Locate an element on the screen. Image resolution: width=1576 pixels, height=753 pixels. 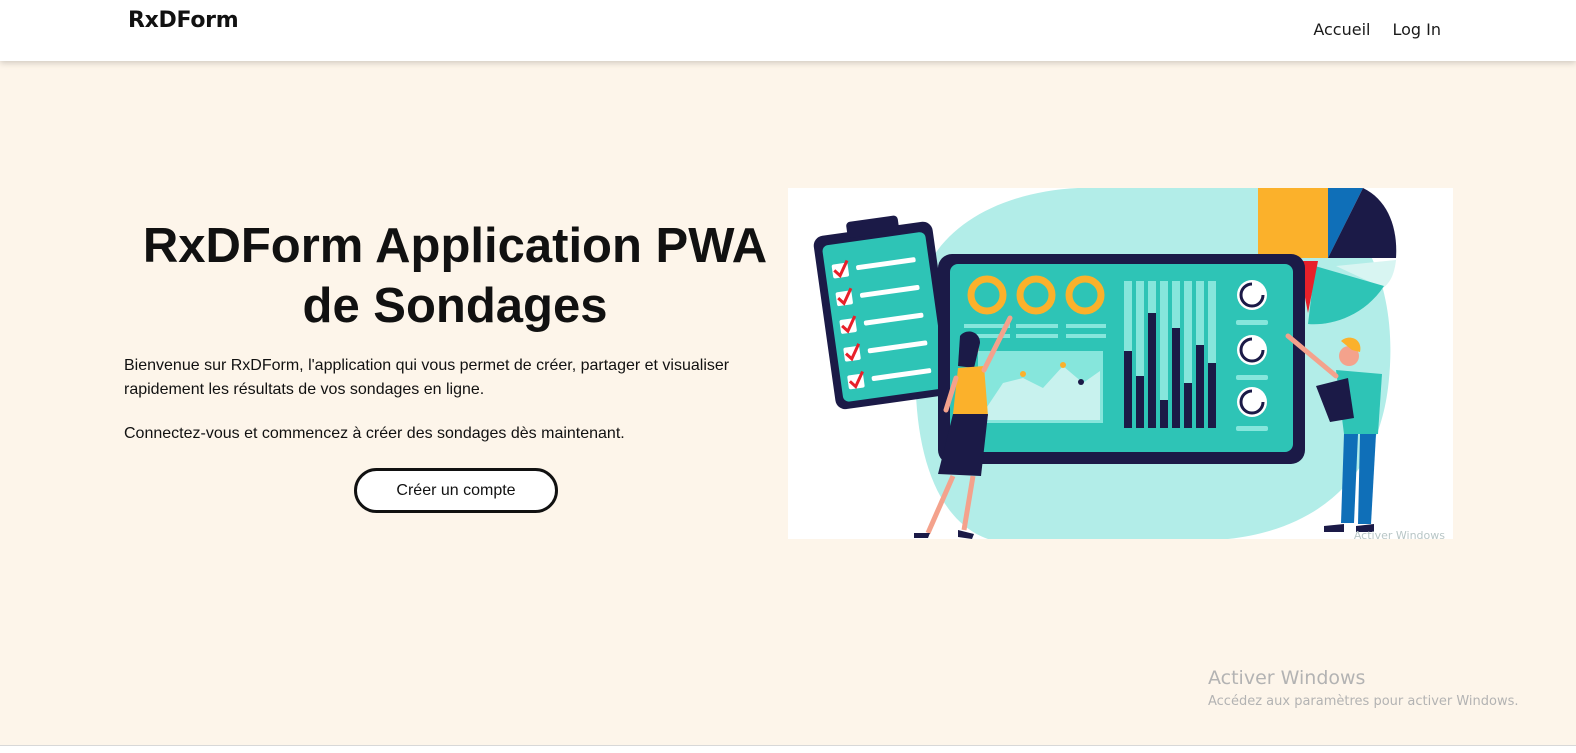
hero-title-line1: RxDForm Application PWA is located at coordinates (455, 246).